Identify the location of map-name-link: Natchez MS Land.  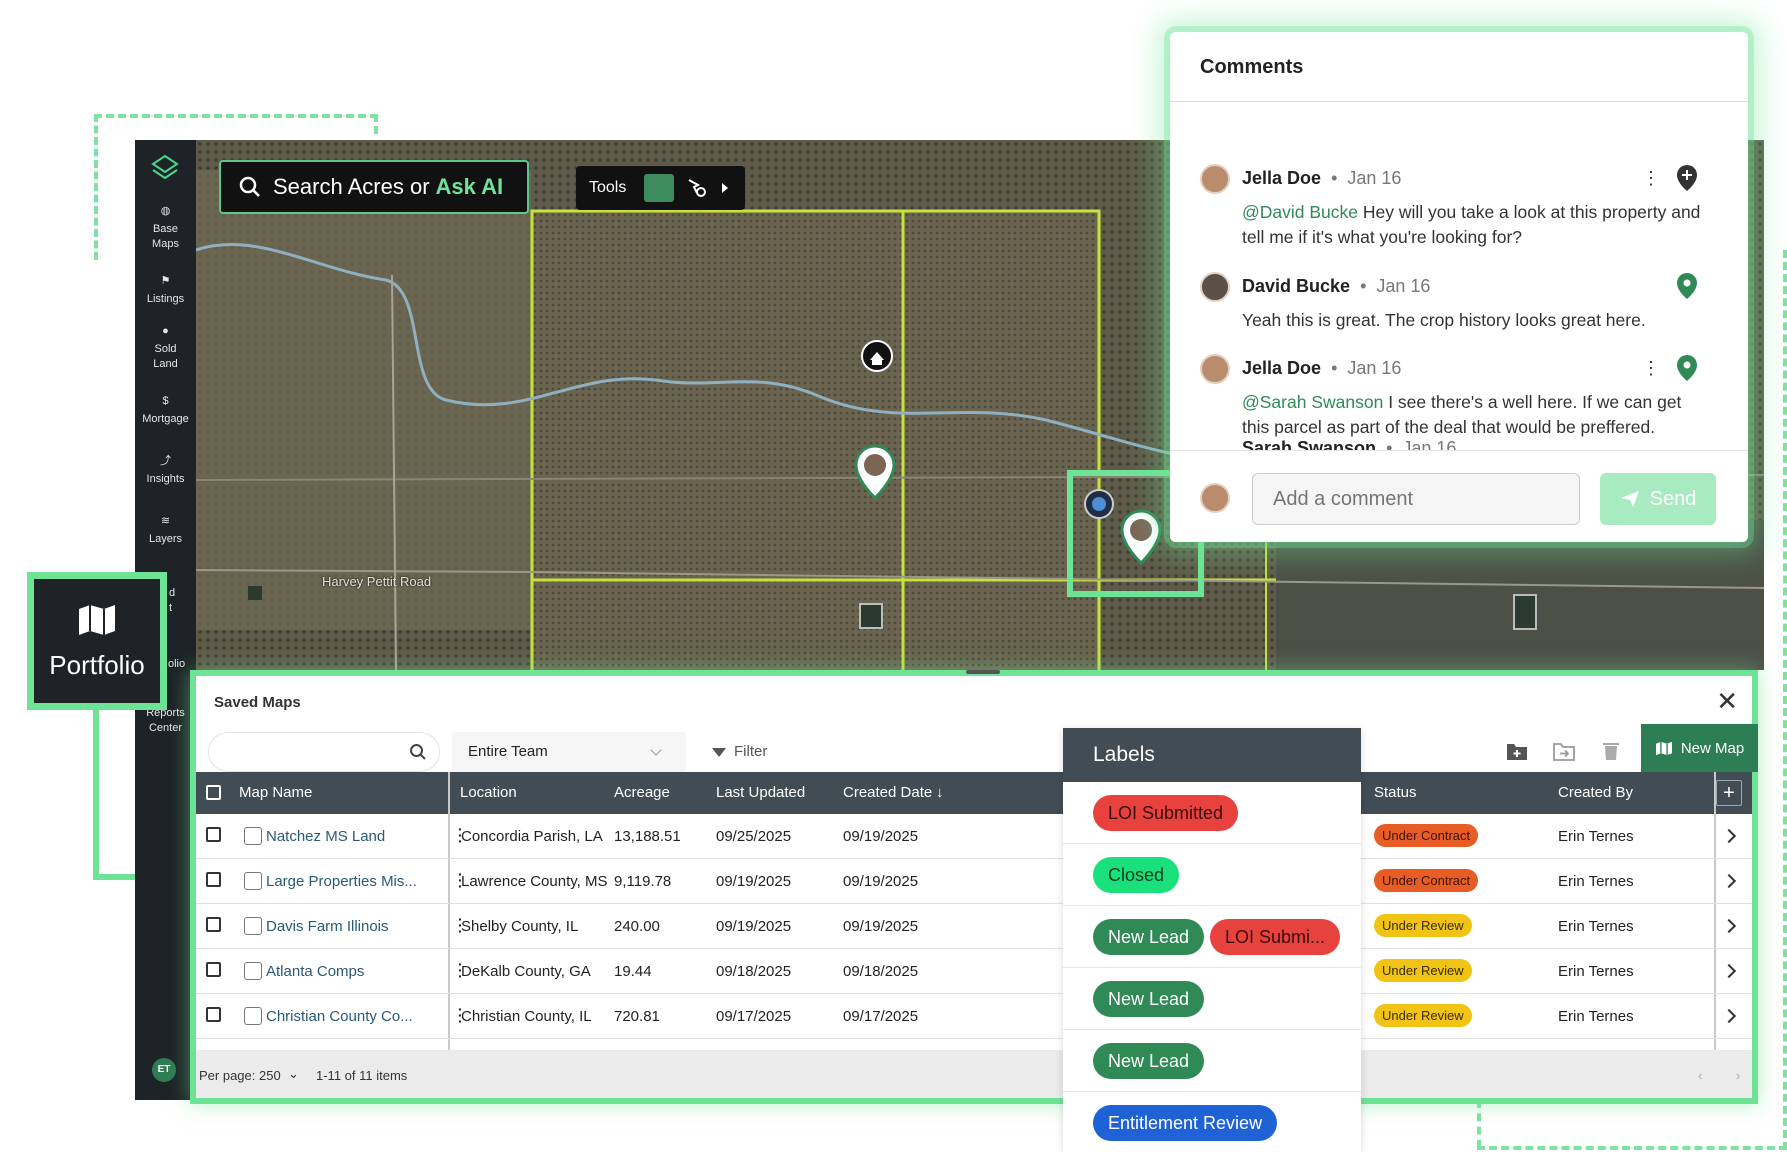
(325, 836).